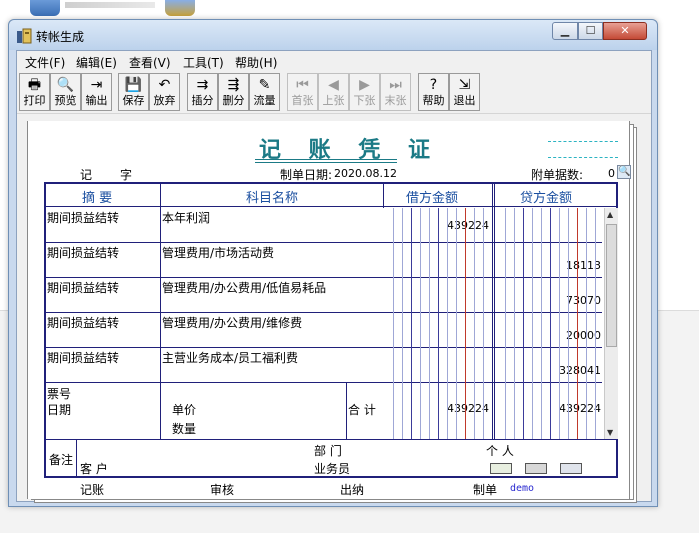  I want to click on total-credit: 439224, so click(580, 408).